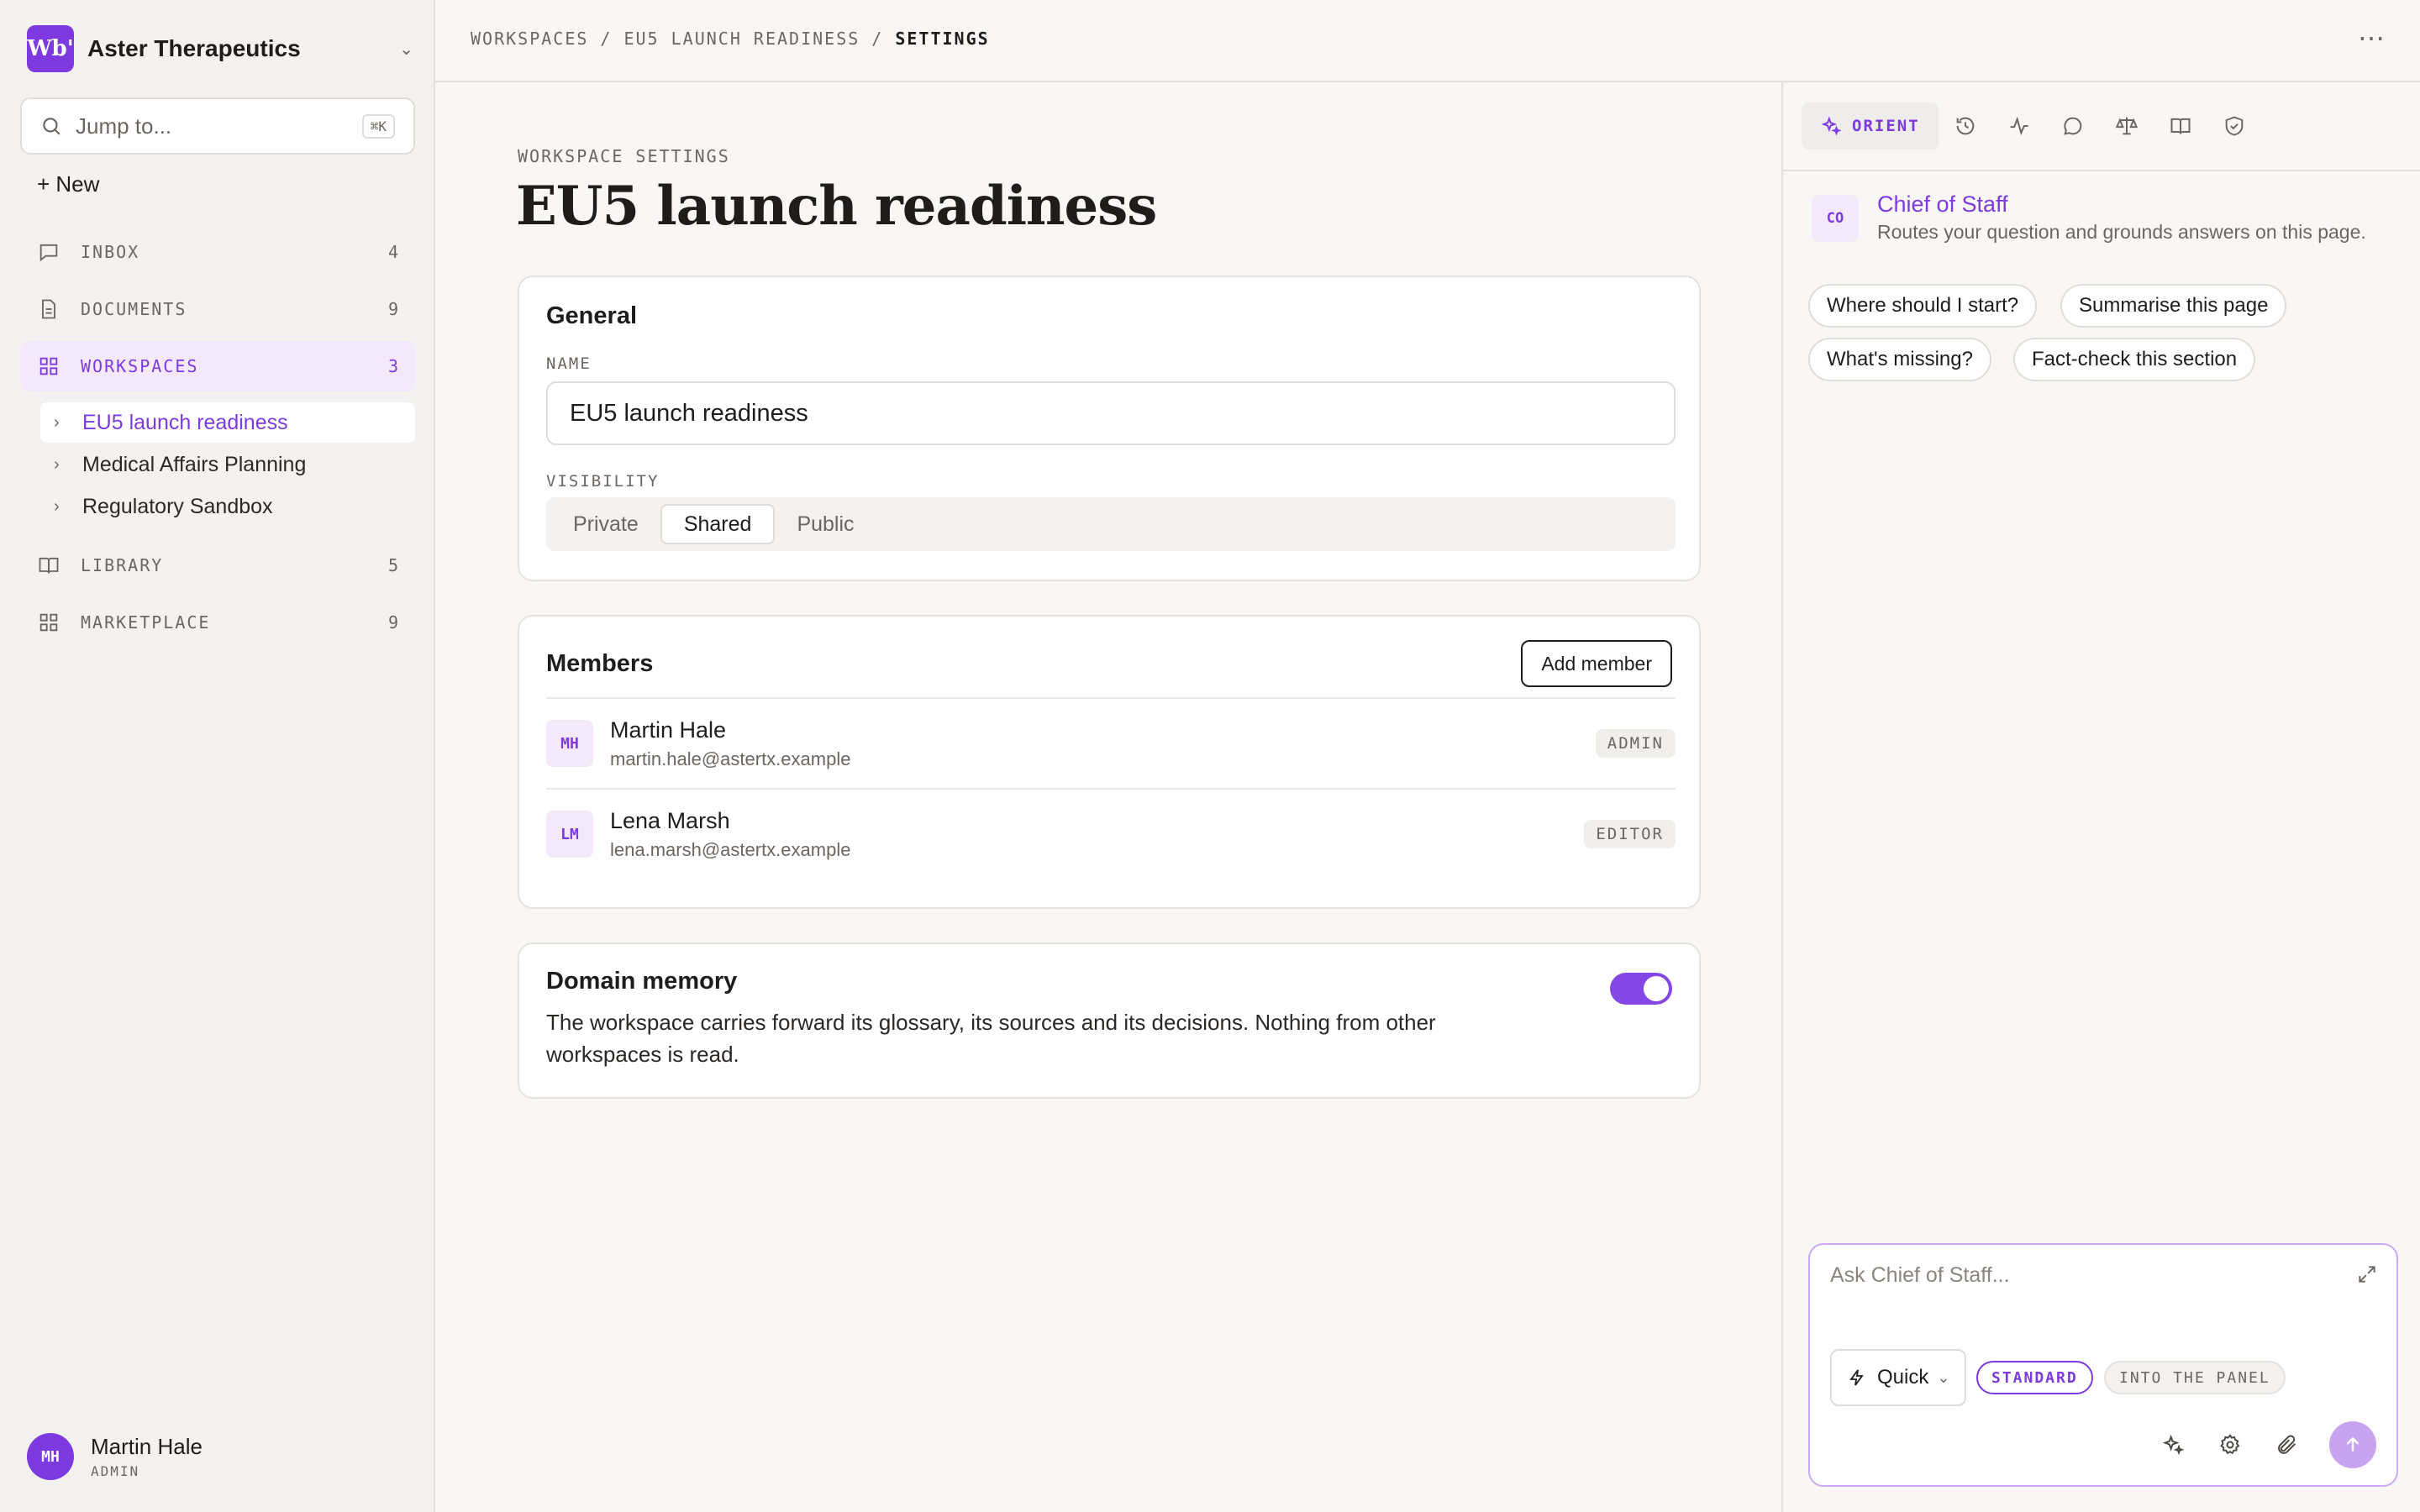  Describe the element at coordinates (529, 39) in the screenshot. I see `breadcrumb-workspaces: WORKSPACES` at that location.